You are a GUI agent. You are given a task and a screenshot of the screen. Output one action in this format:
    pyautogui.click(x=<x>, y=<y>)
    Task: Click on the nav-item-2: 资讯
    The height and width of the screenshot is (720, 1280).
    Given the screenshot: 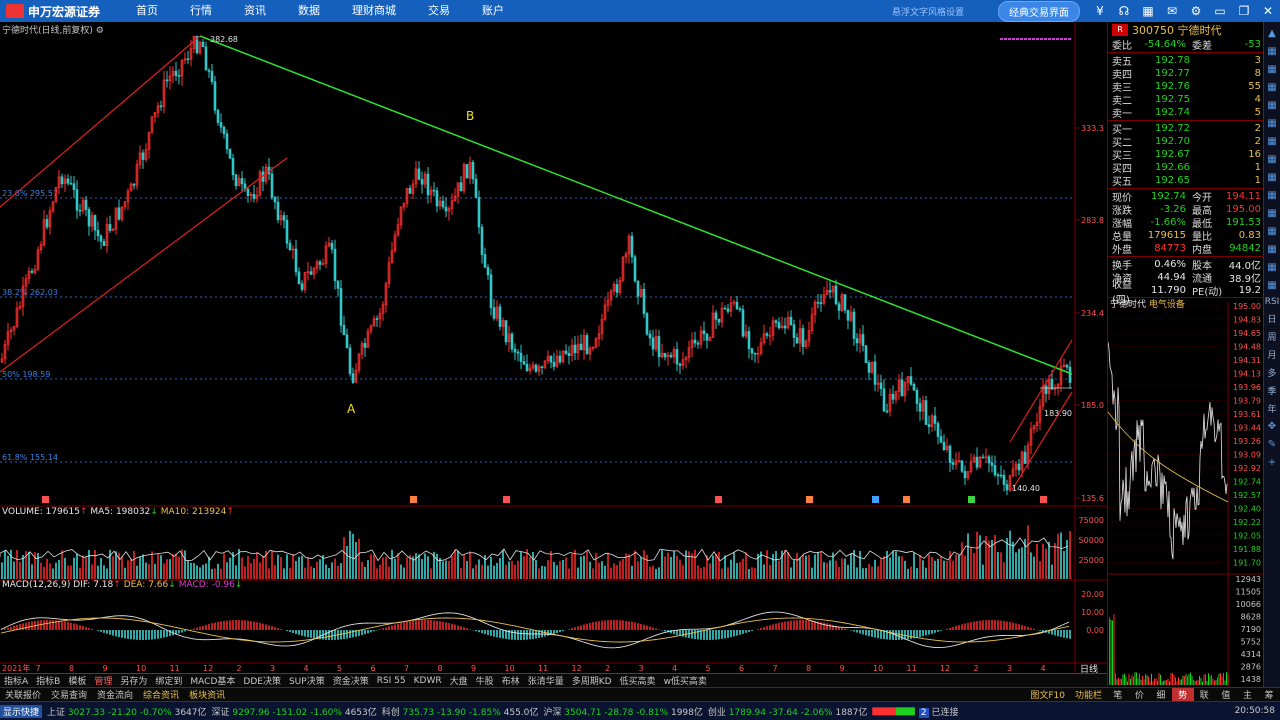 What is the action you would take?
    pyautogui.click(x=255, y=11)
    